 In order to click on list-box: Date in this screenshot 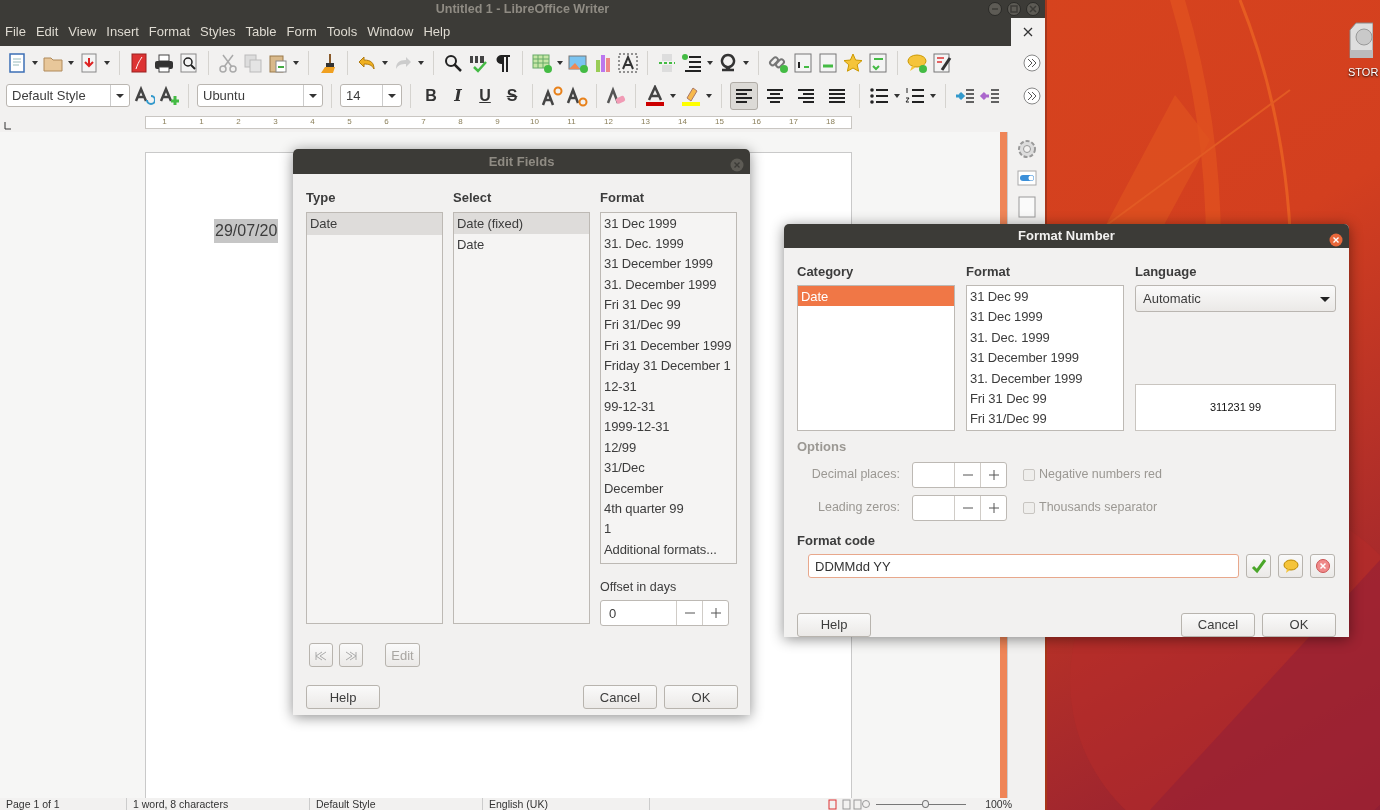, I will do `click(374, 417)`.